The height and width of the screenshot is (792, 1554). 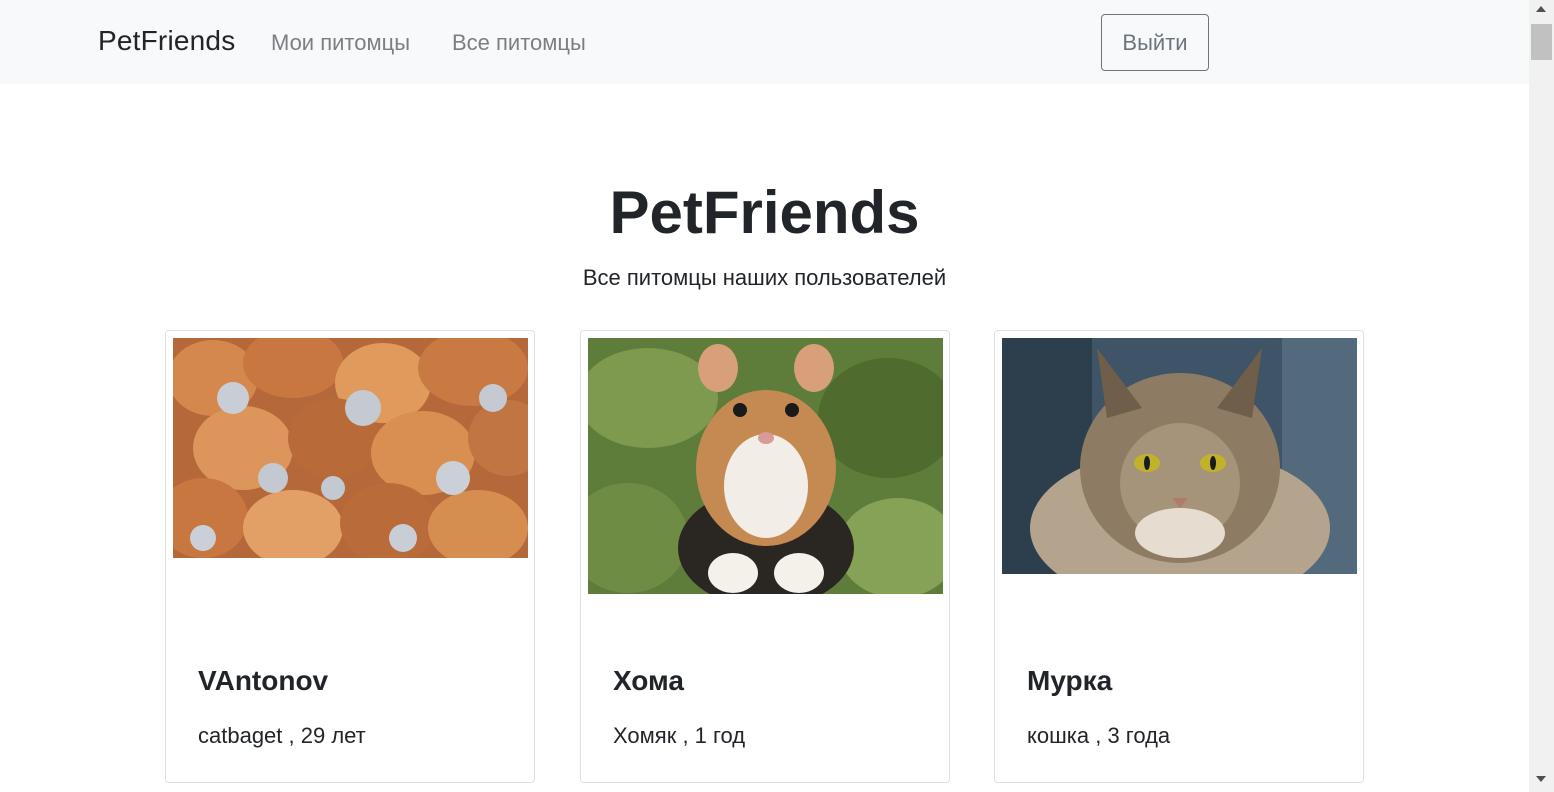 I want to click on nav-link-all-pets: Все питомцы, so click(x=519, y=43).